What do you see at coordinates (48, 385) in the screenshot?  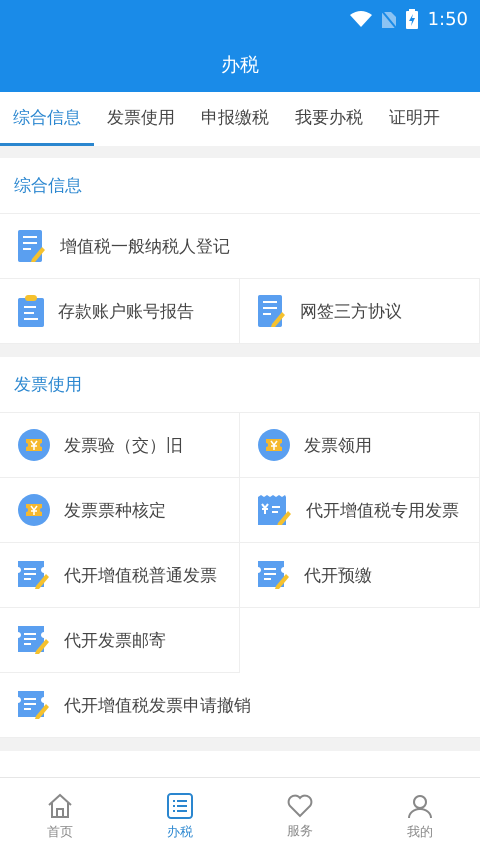 I see `section-title: 发票使用` at bounding box center [48, 385].